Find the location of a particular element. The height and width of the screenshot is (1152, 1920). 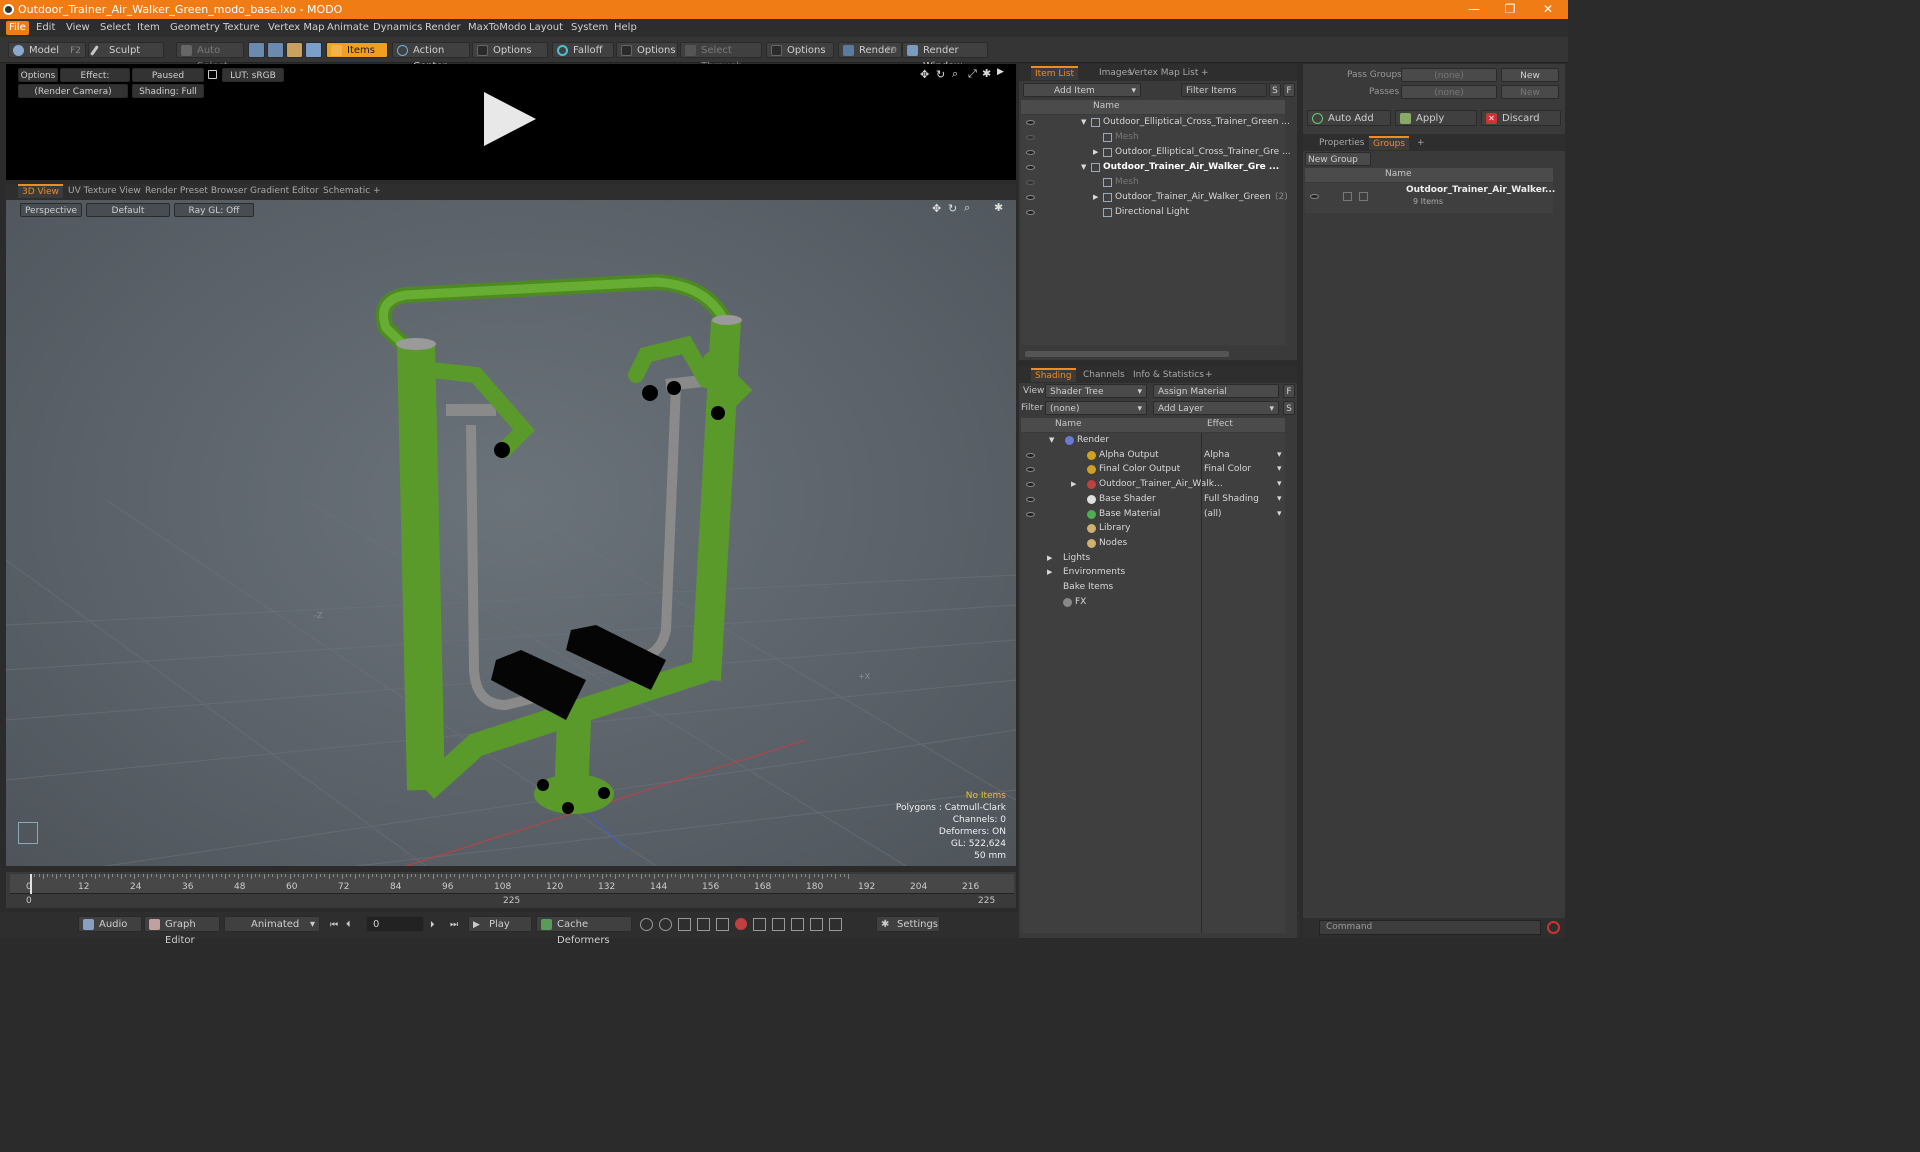

shader-tree-row: Alpha Output Alpha ▾ is located at coordinates (1153, 455).